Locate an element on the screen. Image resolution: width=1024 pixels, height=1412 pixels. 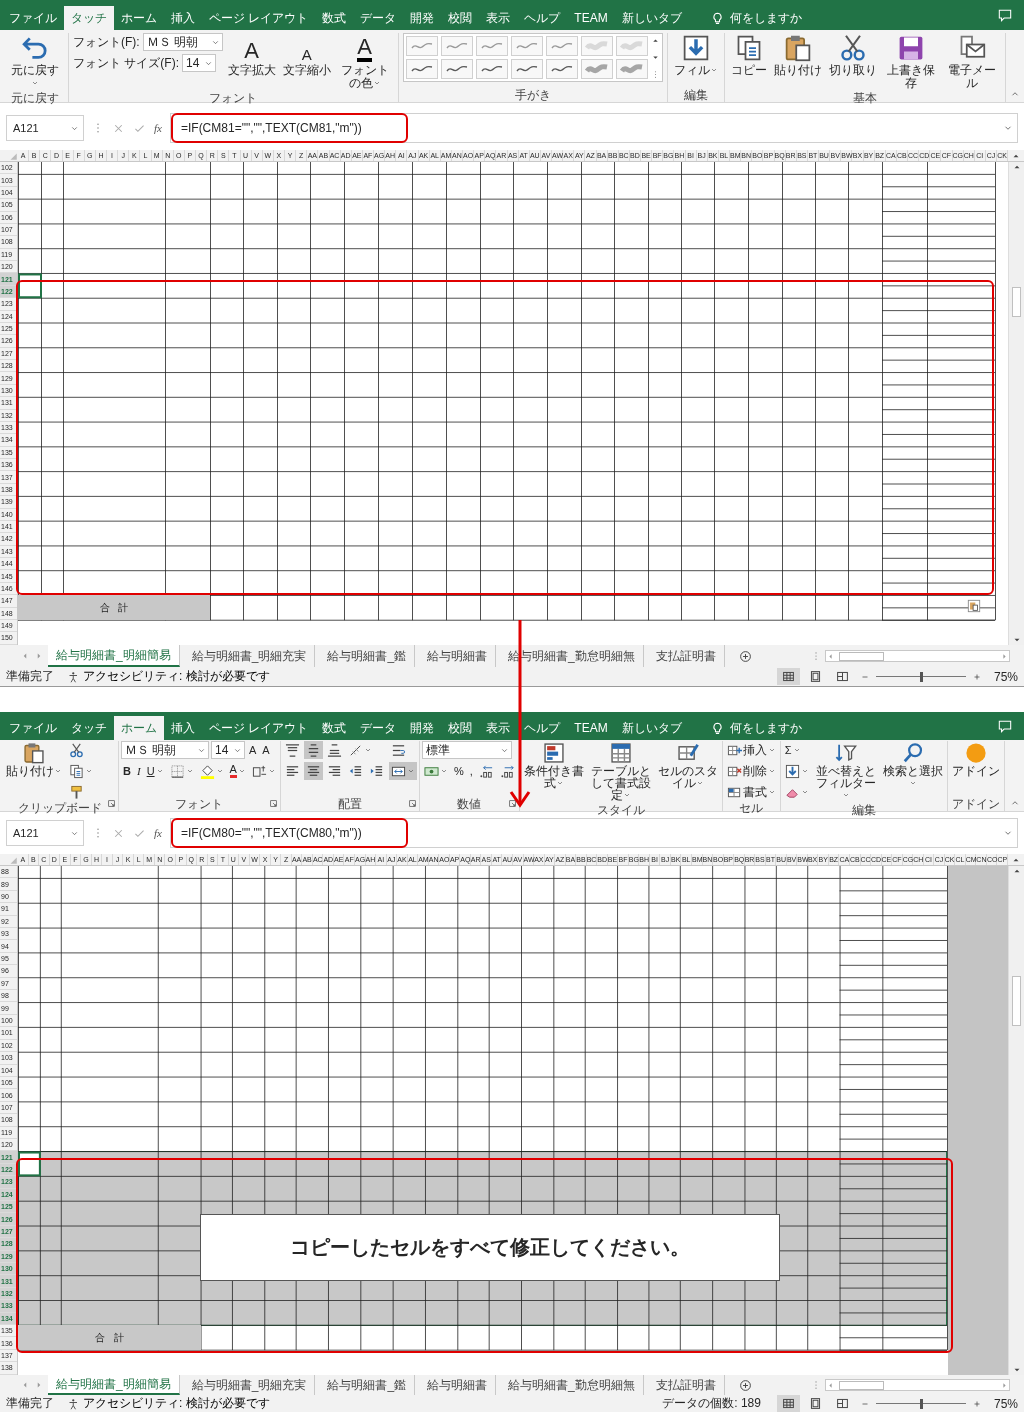
sort-filter-button: 並べ替えとフィルター is located at coordinates (845, 772).